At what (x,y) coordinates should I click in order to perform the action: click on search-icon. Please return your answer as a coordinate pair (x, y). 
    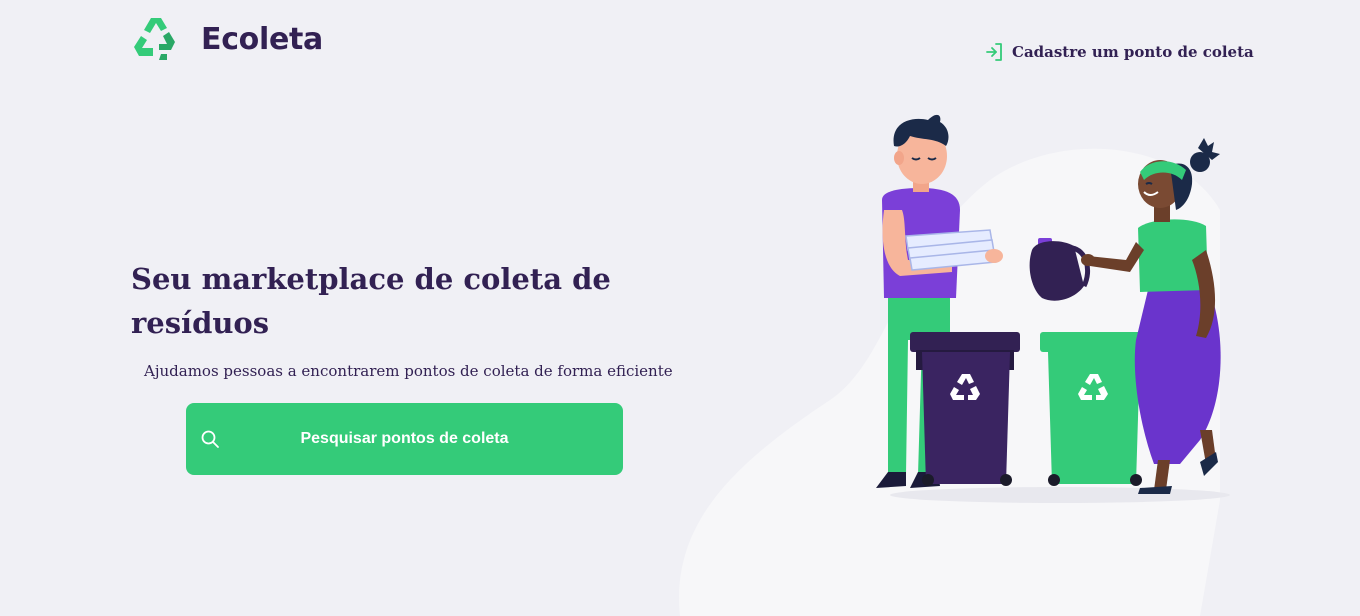
    Looking at the image, I should click on (210, 439).